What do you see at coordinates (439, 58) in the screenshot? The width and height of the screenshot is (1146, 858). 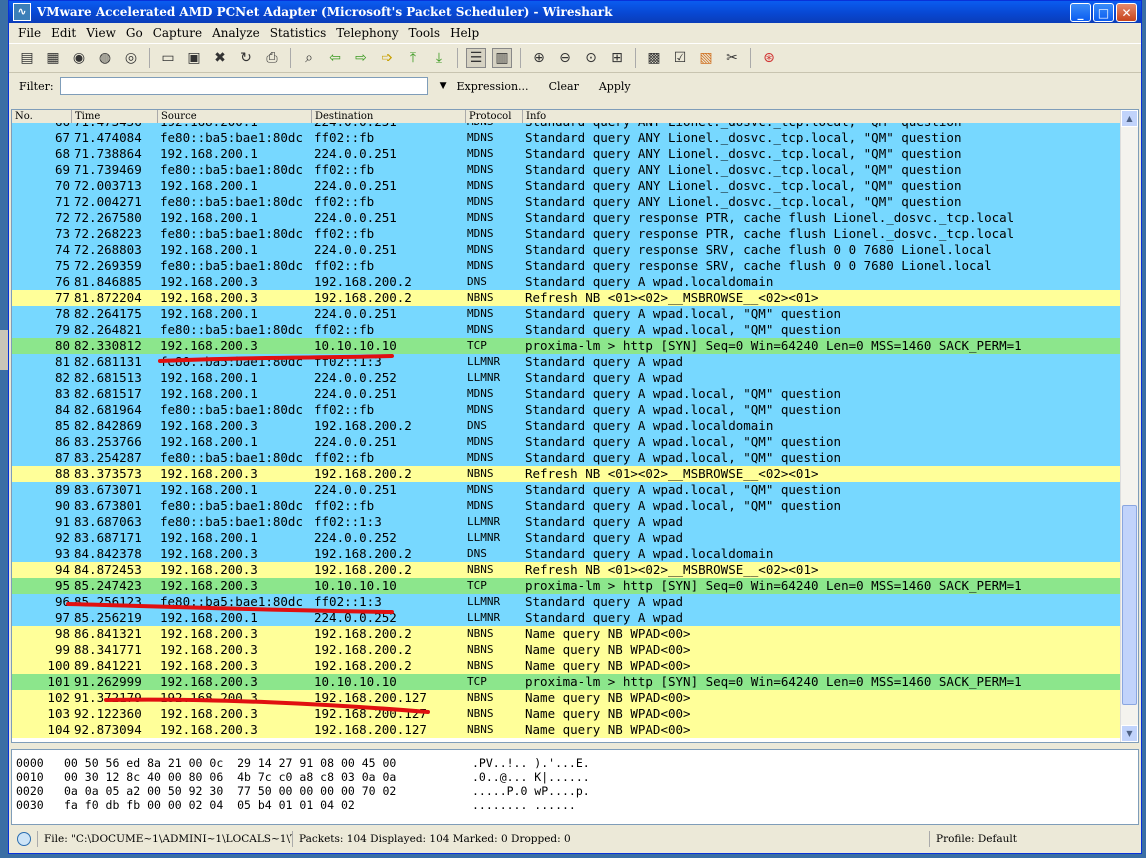 I see `go-last-icon: ⤓` at bounding box center [439, 58].